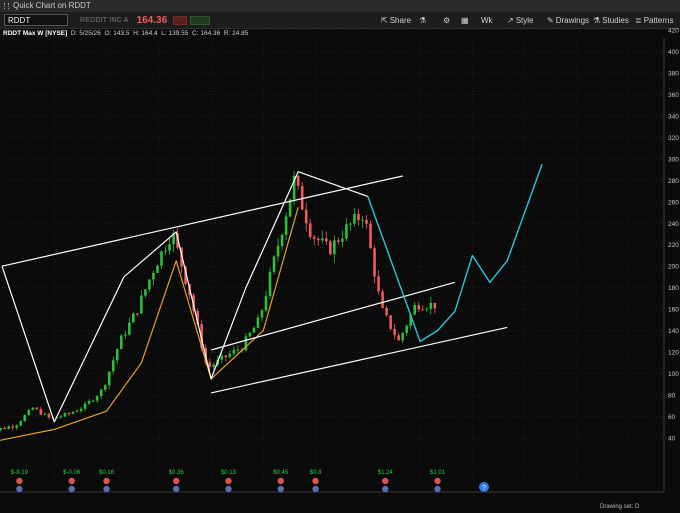  I want to click on y-tick-label: 340, so click(673, 116).